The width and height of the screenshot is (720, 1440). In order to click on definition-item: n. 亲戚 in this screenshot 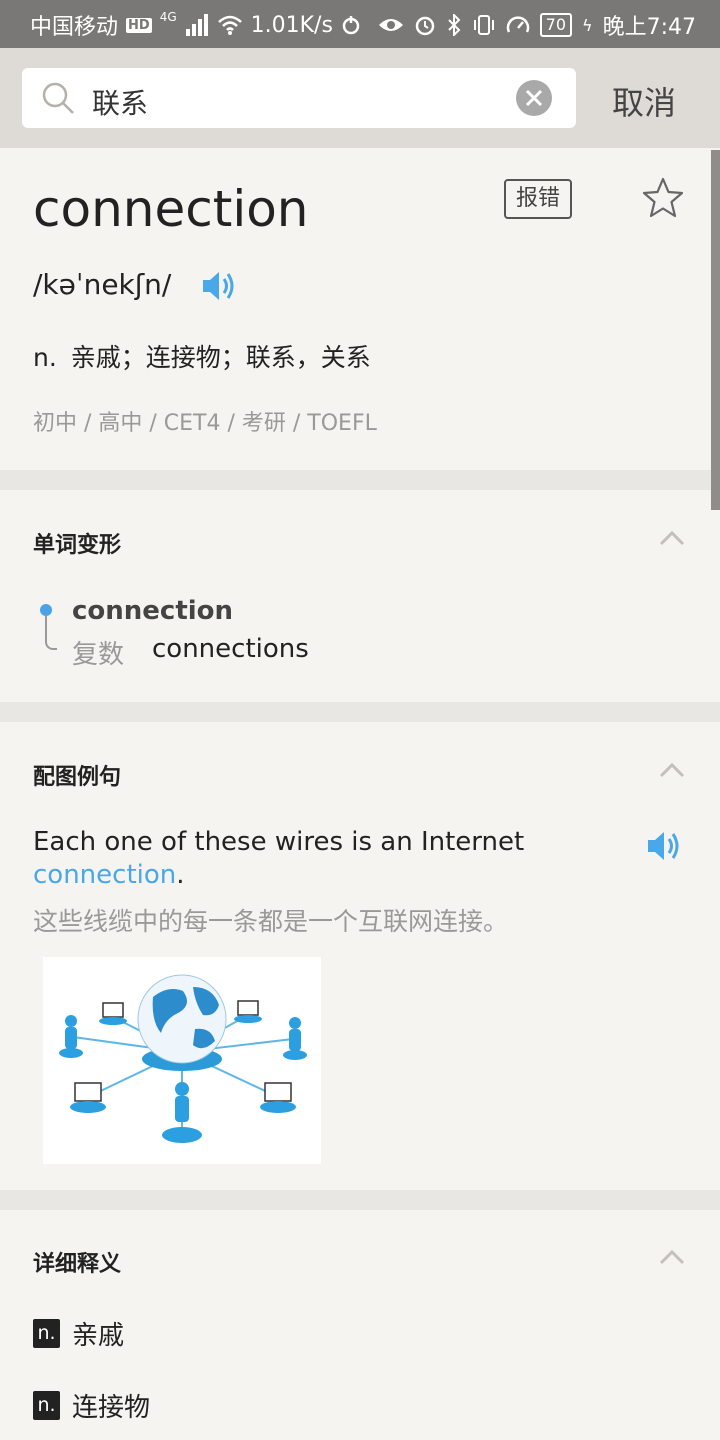, I will do `click(78, 1333)`.